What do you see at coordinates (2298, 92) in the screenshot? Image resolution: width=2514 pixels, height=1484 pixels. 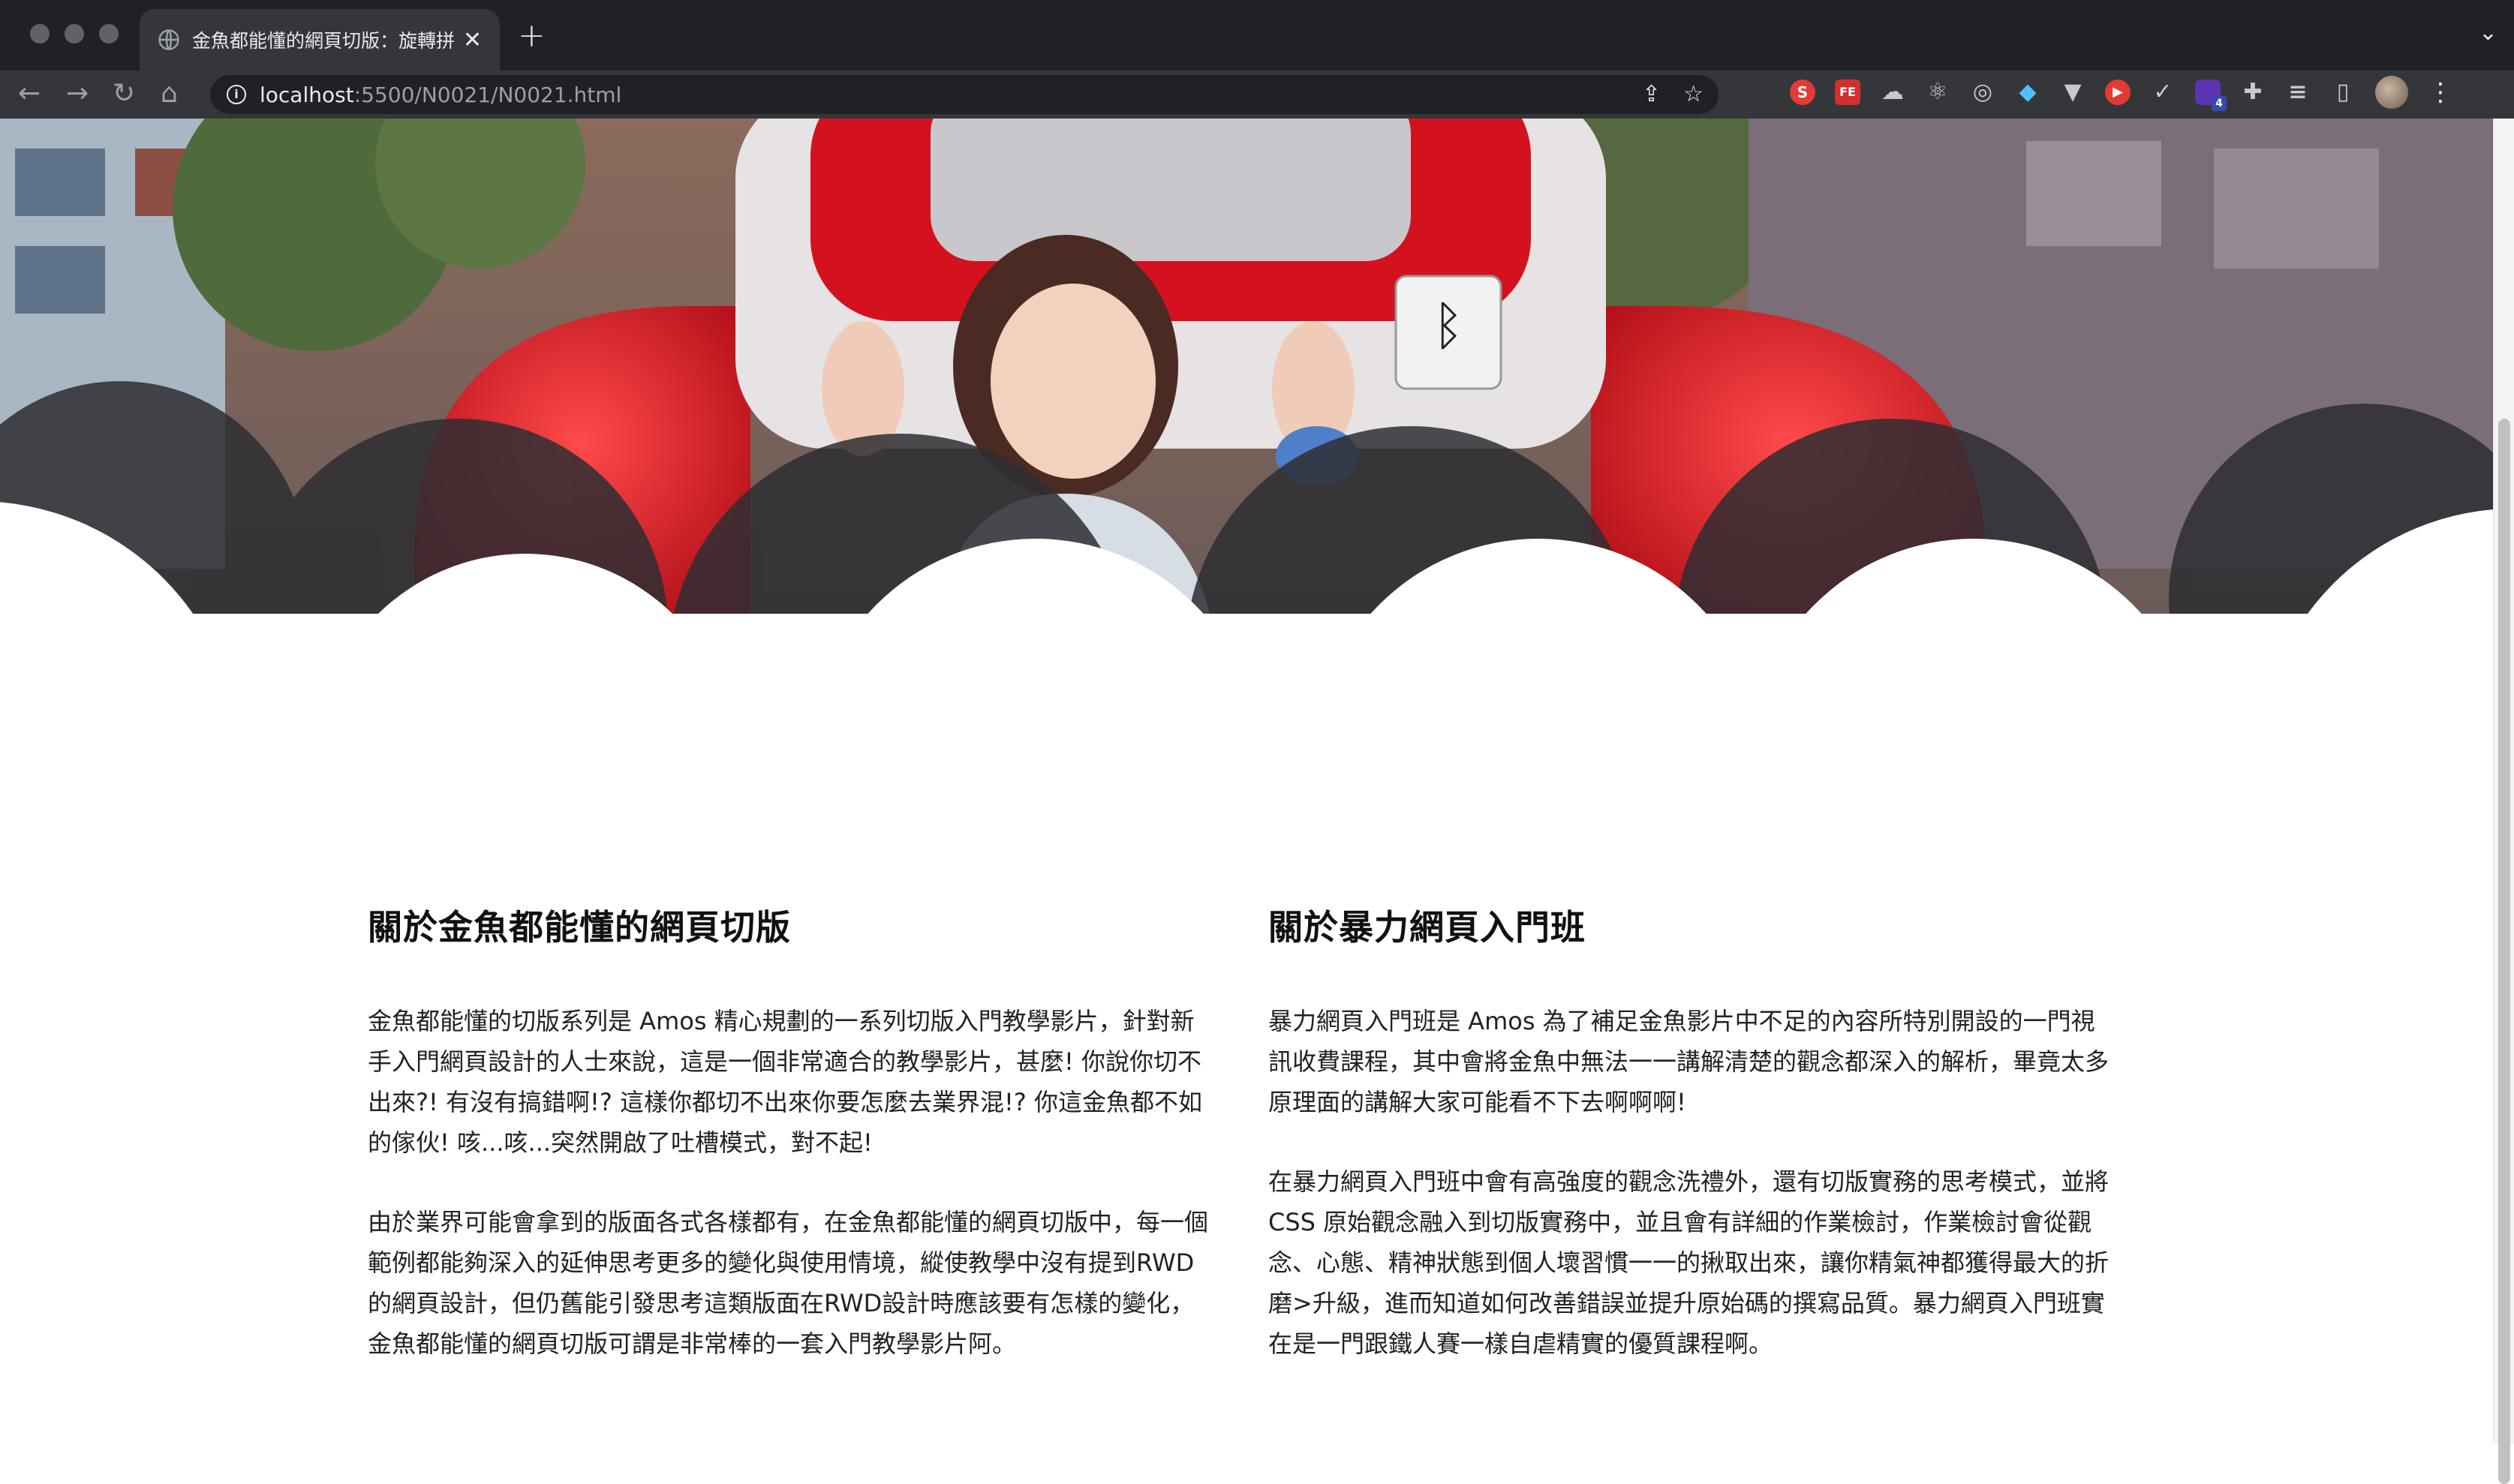 I see `reading-list-icon: ≡` at bounding box center [2298, 92].